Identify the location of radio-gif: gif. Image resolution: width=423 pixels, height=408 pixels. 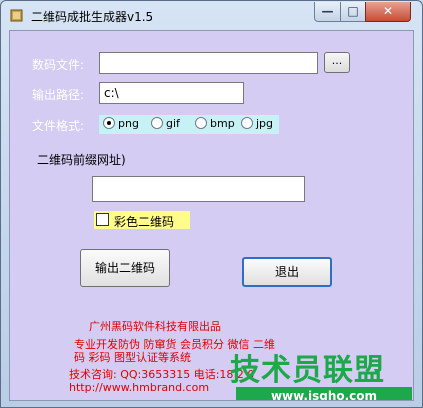
(165, 123).